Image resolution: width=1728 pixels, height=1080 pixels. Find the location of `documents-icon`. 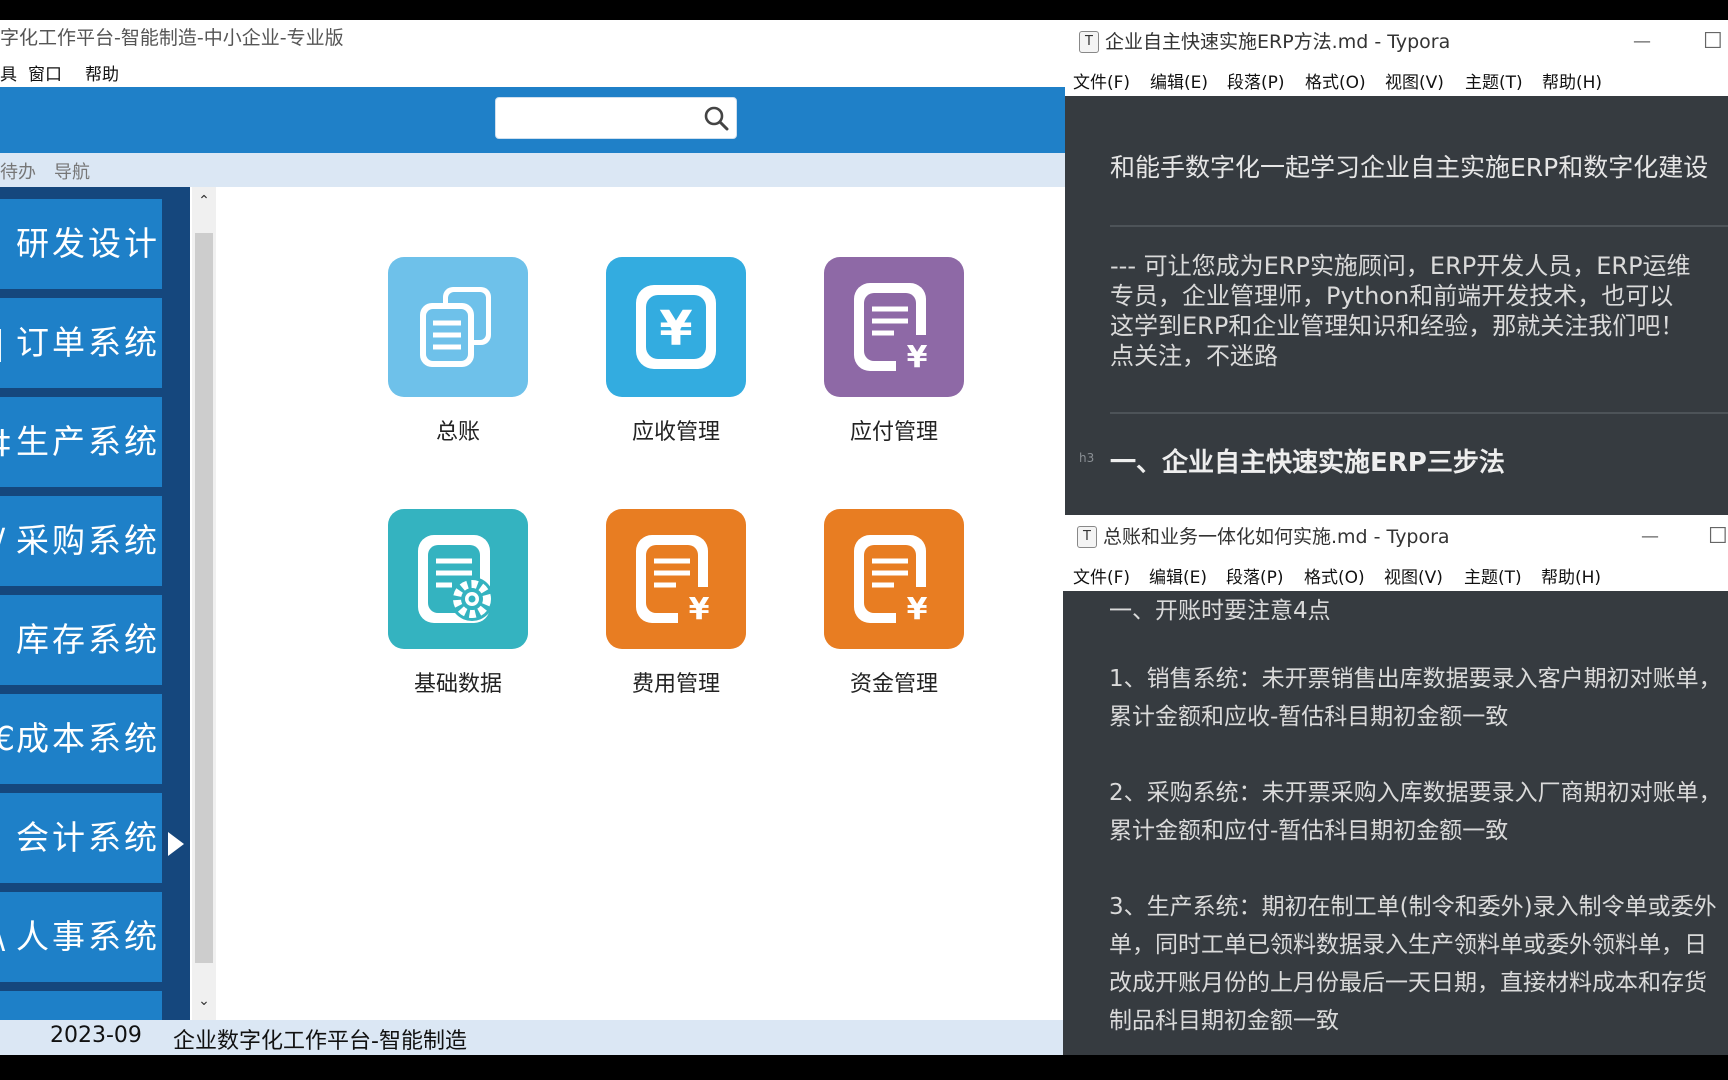

documents-icon is located at coordinates (455, 327).